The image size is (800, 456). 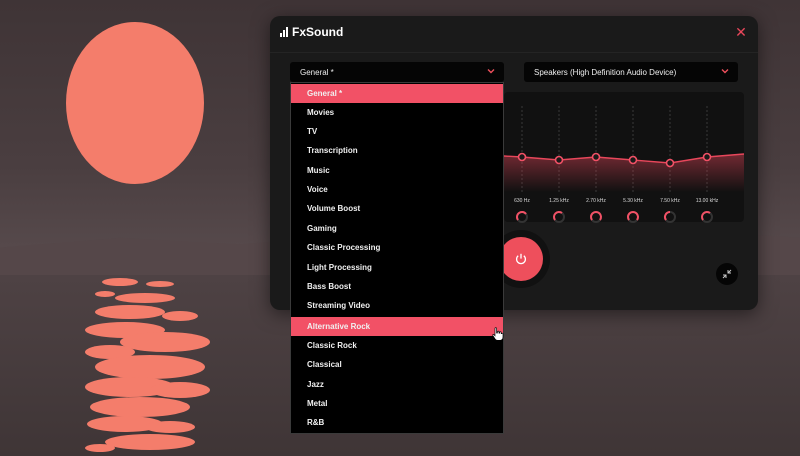 What do you see at coordinates (397, 326) in the screenshot?
I see `preset-option-alternative-rock: Alternative Rock` at bounding box center [397, 326].